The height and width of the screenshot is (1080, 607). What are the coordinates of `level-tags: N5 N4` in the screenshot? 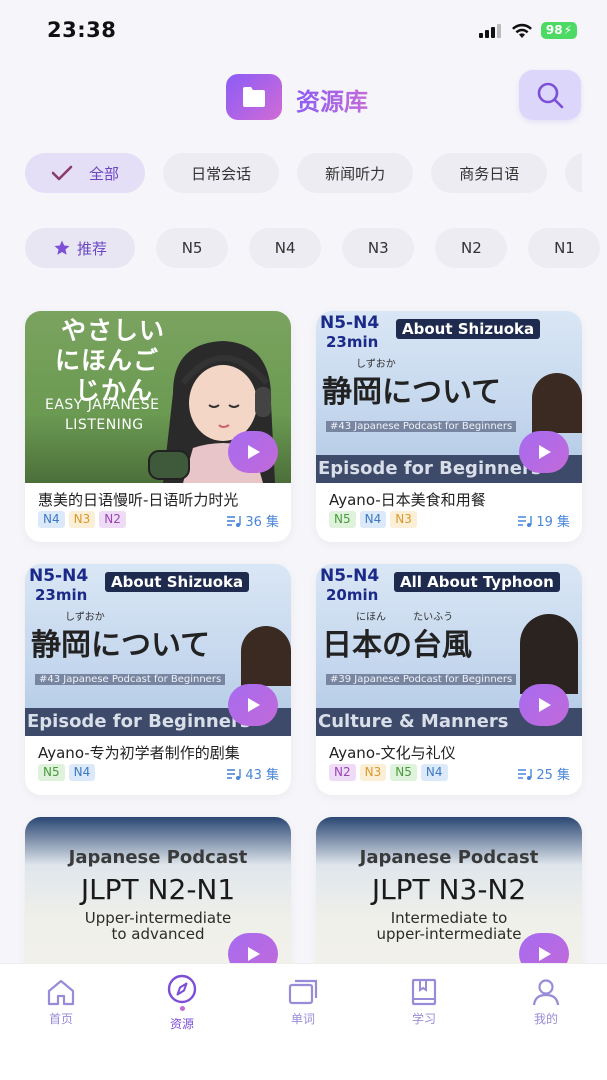 It's located at (67, 772).